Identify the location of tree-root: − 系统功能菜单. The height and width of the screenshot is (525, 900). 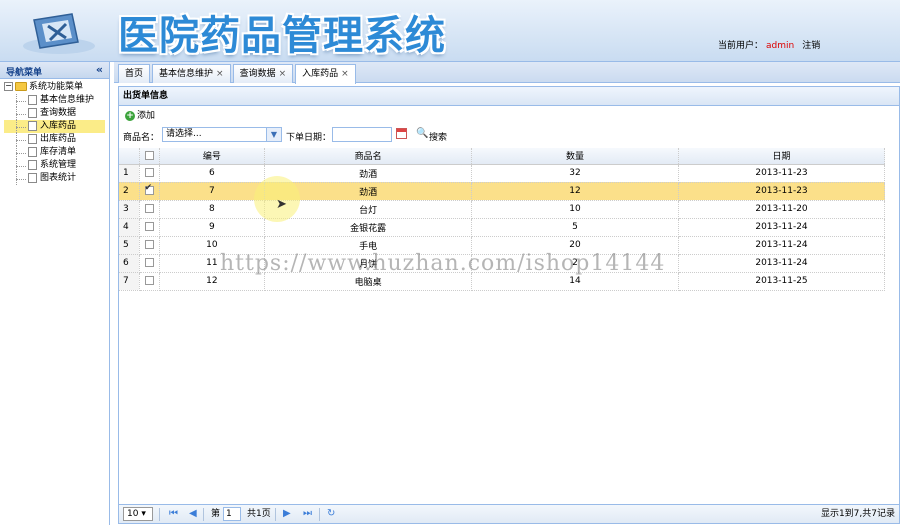
(54, 87).